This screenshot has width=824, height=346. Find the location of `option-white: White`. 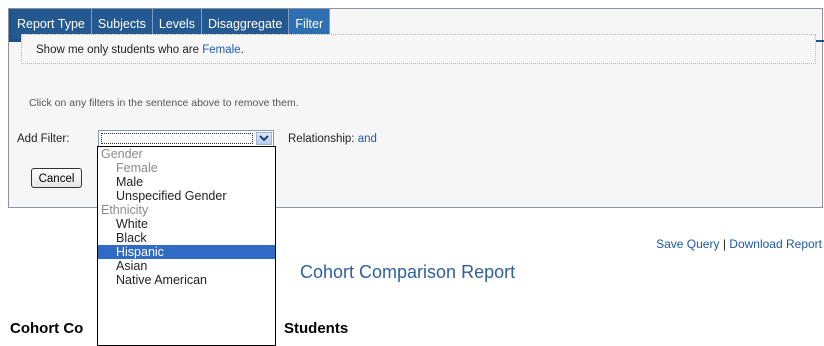

option-white: White is located at coordinates (186, 224).